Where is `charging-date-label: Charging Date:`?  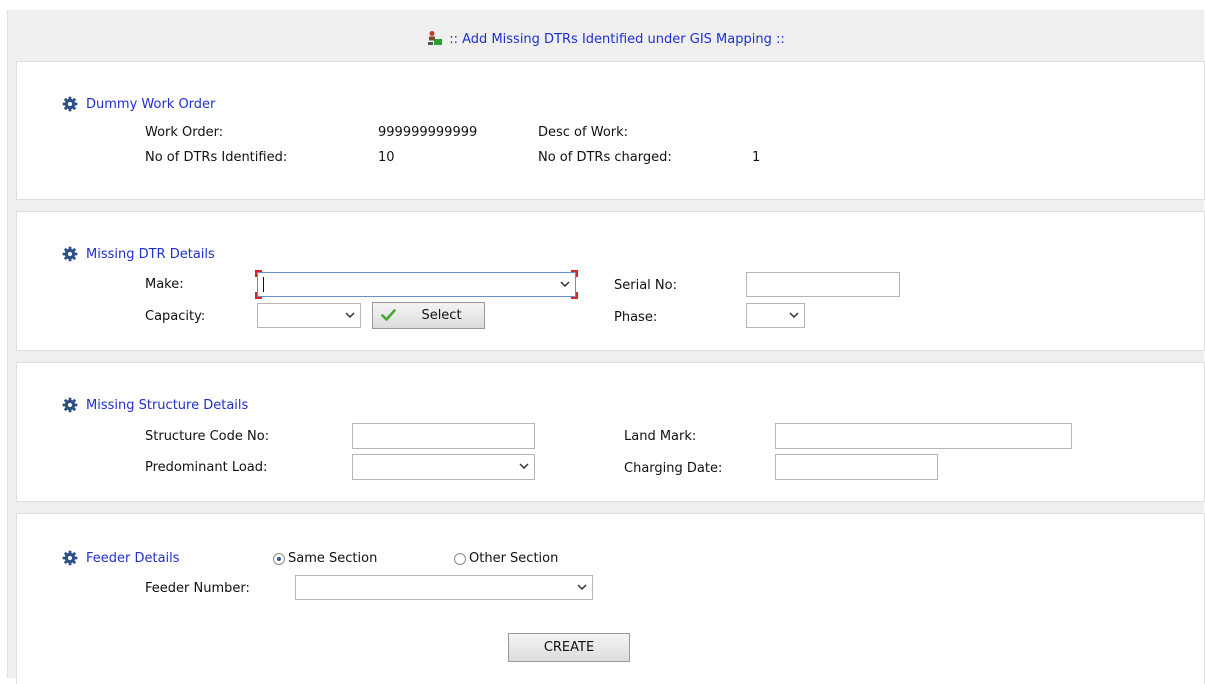 charging-date-label: Charging Date: is located at coordinates (673, 468).